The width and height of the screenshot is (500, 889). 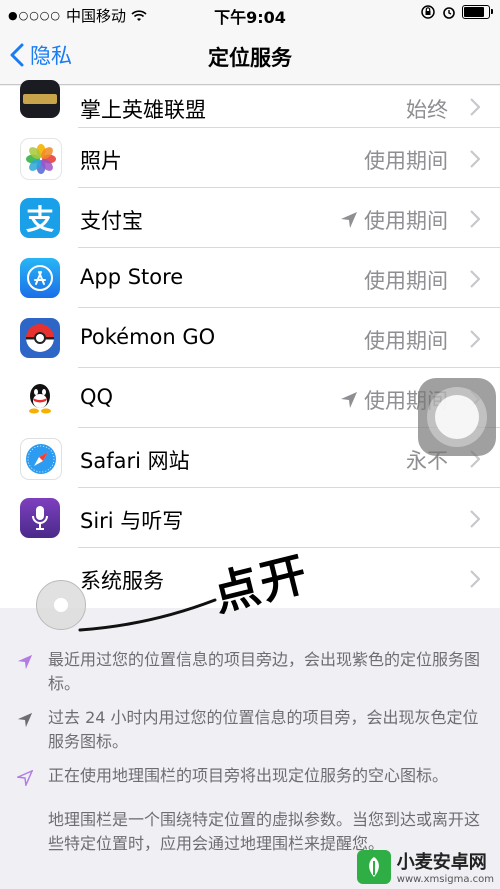 What do you see at coordinates (41, 459) in the screenshot?
I see `safari-icon` at bounding box center [41, 459].